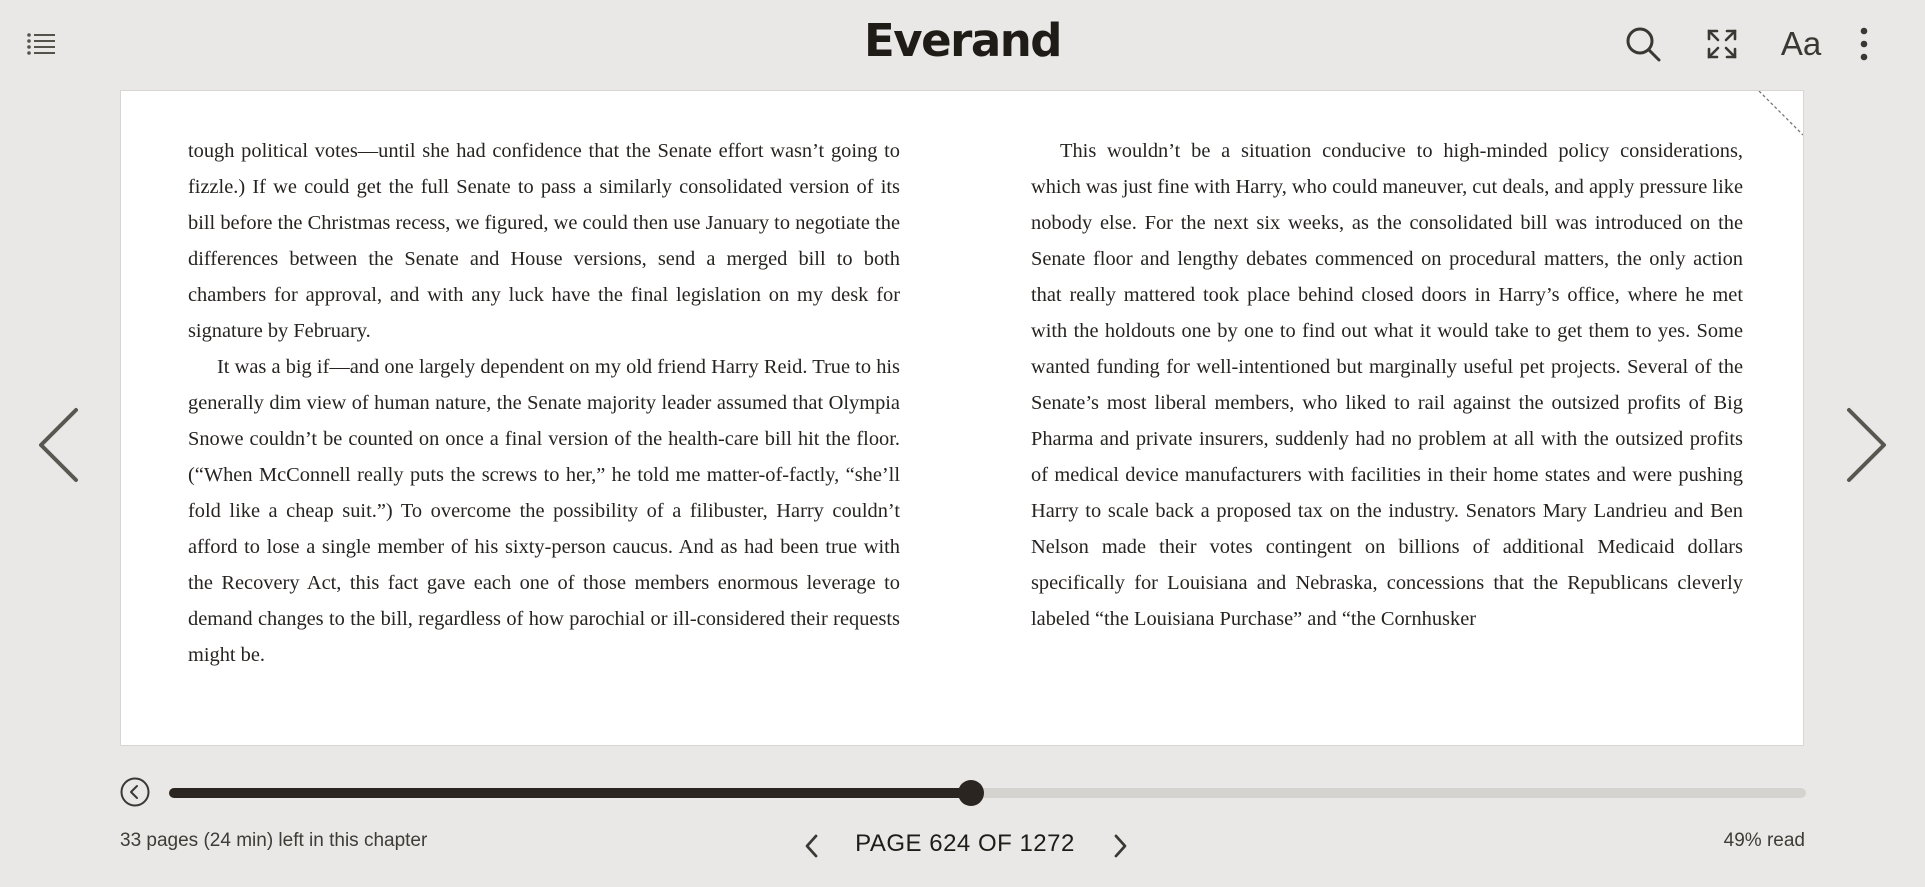 The height and width of the screenshot is (887, 1925). Describe the element at coordinates (1864, 44) in the screenshot. I see `more-vertical-icon` at that location.